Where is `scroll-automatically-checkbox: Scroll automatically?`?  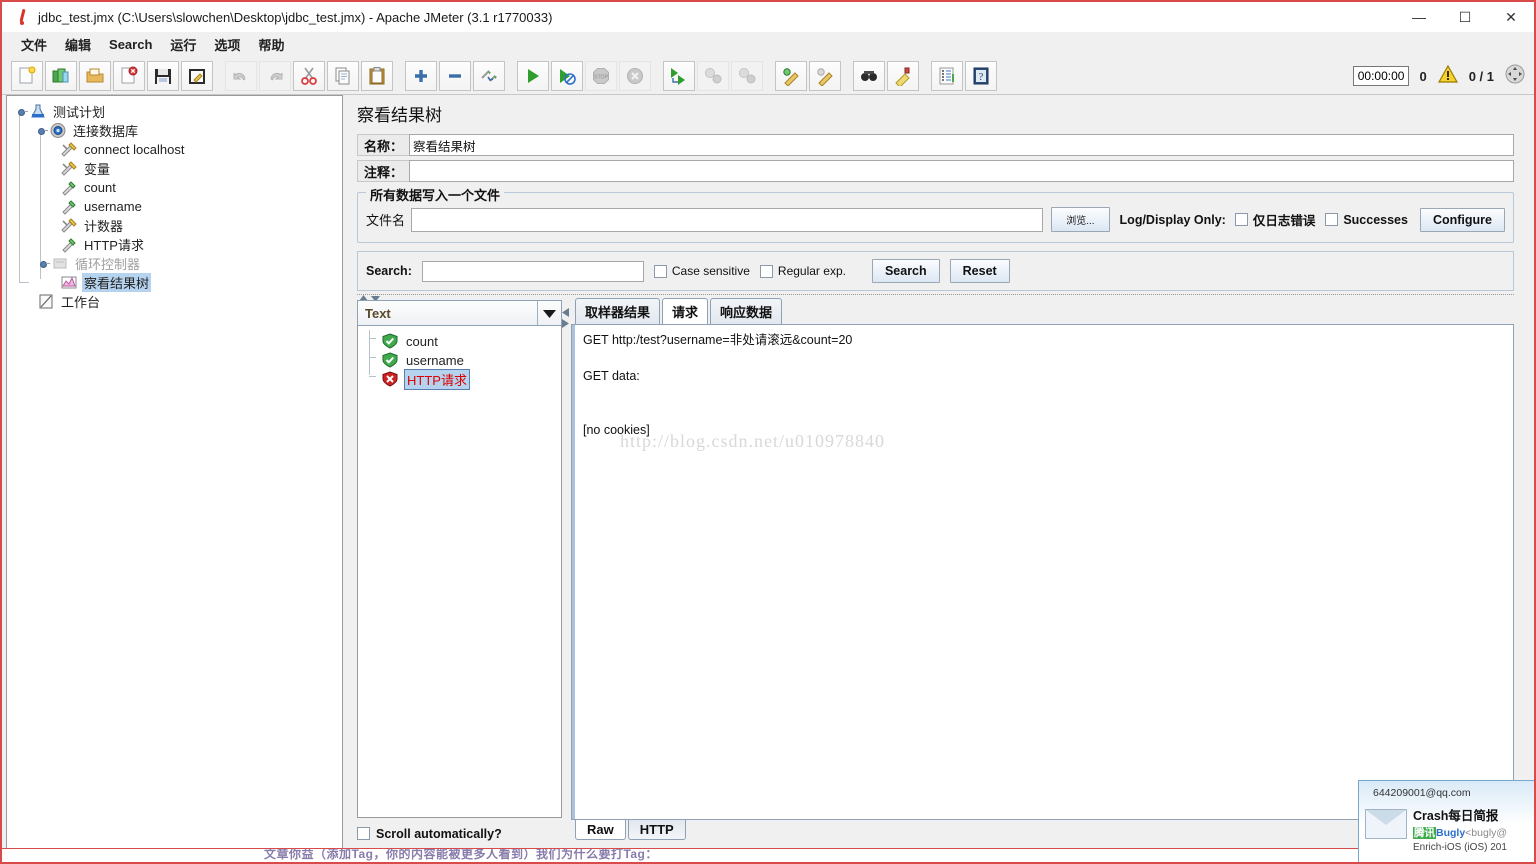
scroll-automatically-checkbox: Scroll automatically? is located at coordinates (459, 831).